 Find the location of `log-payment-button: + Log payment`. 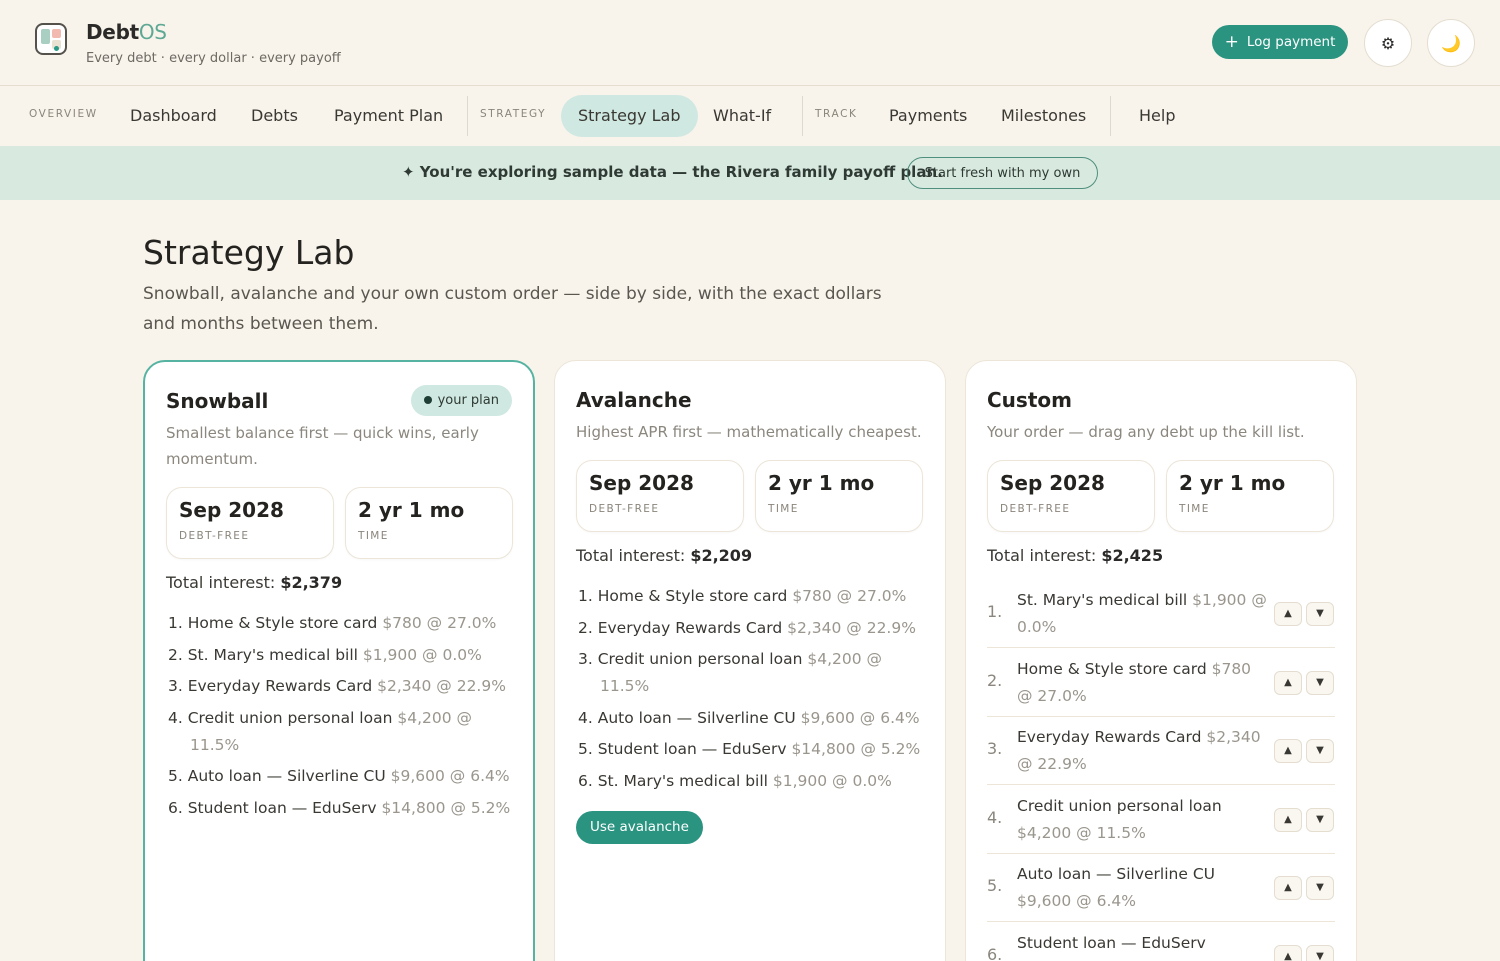

log-payment-button: + Log payment is located at coordinates (1280, 42).